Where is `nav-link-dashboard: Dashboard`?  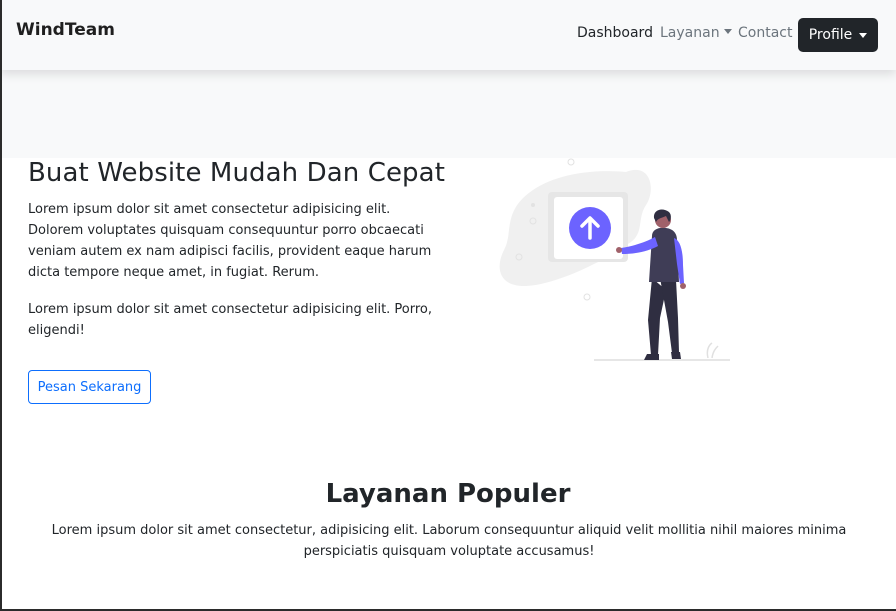
nav-link-dashboard: Dashboard is located at coordinates (615, 33).